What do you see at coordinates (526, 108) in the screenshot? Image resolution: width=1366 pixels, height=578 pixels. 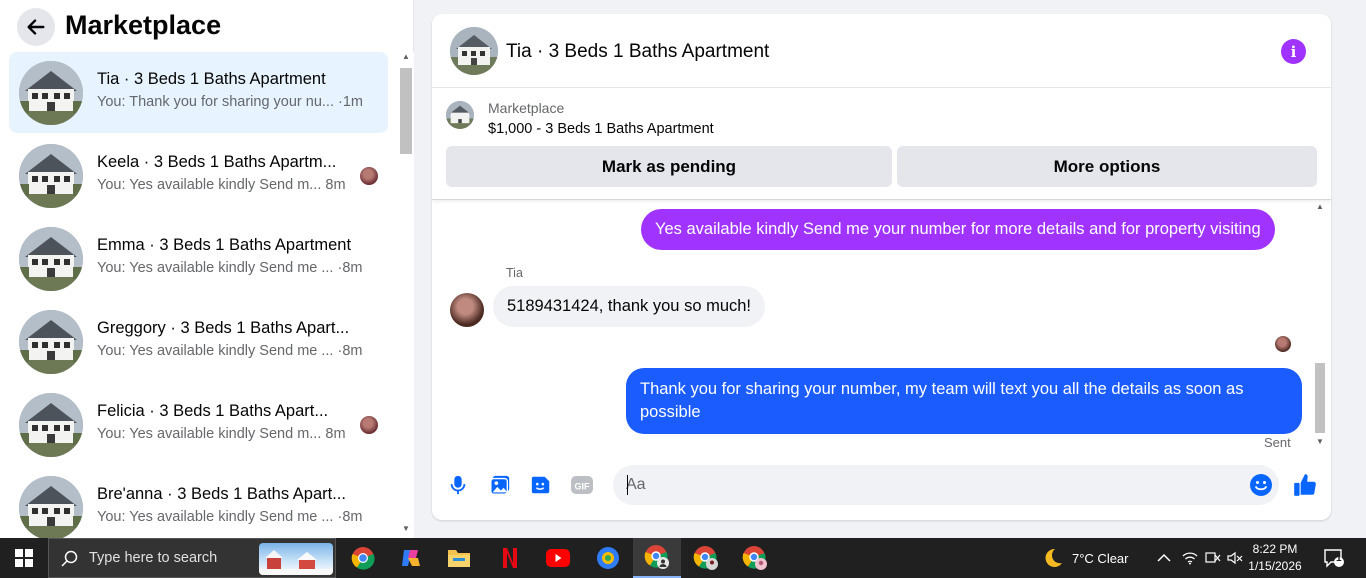 I see `listing-source-label: Marketplace` at bounding box center [526, 108].